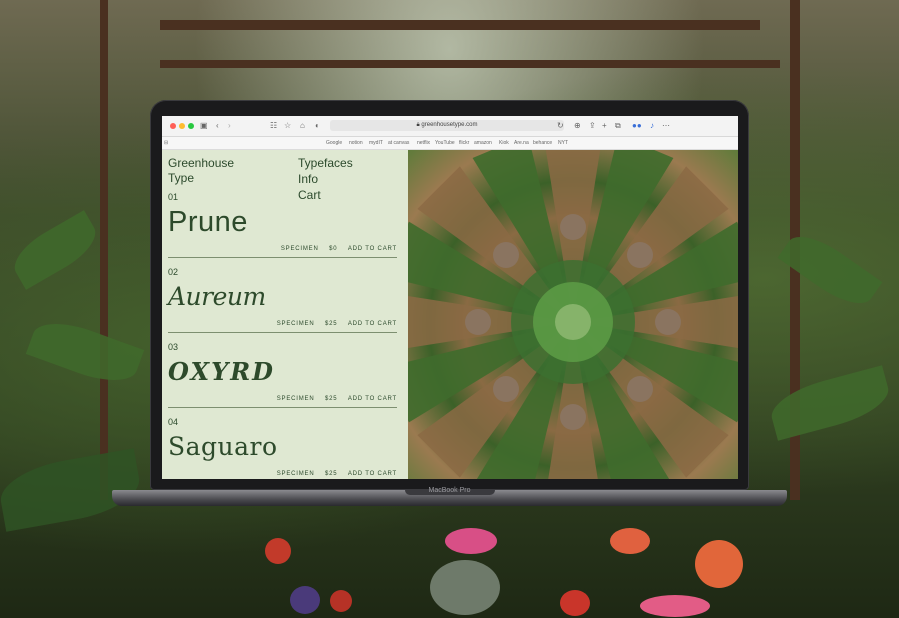 This screenshot has width=899, height=618. Describe the element at coordinates (542, 143) in the screenshot. I see `bookmark-item: behance` at that location.